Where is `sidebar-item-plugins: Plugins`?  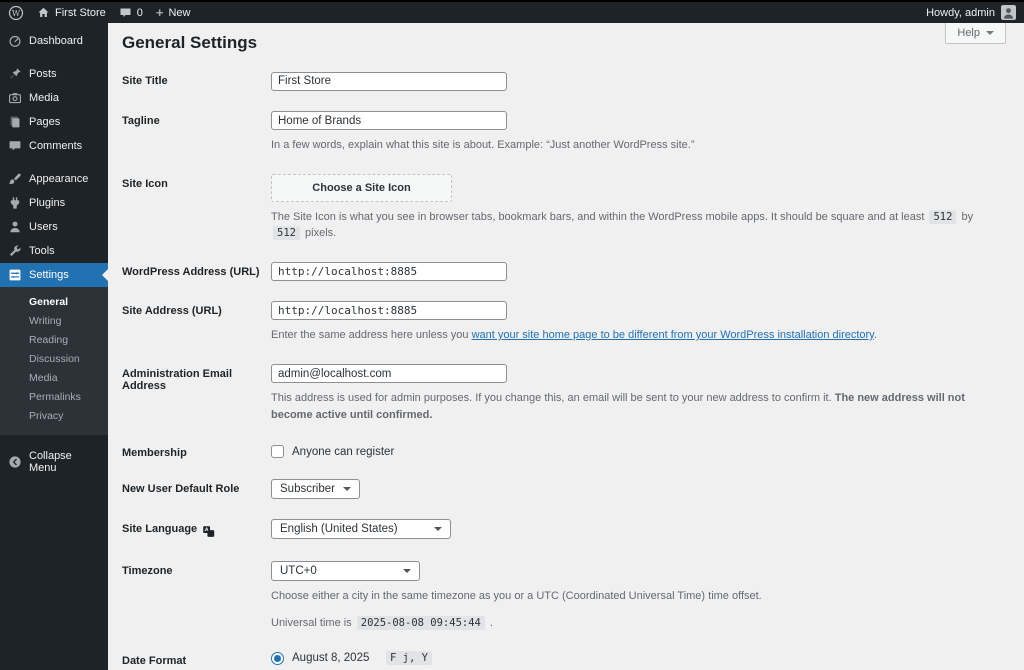 sidebar-item-plugins: Plugins is located at coordinates (54, 203).